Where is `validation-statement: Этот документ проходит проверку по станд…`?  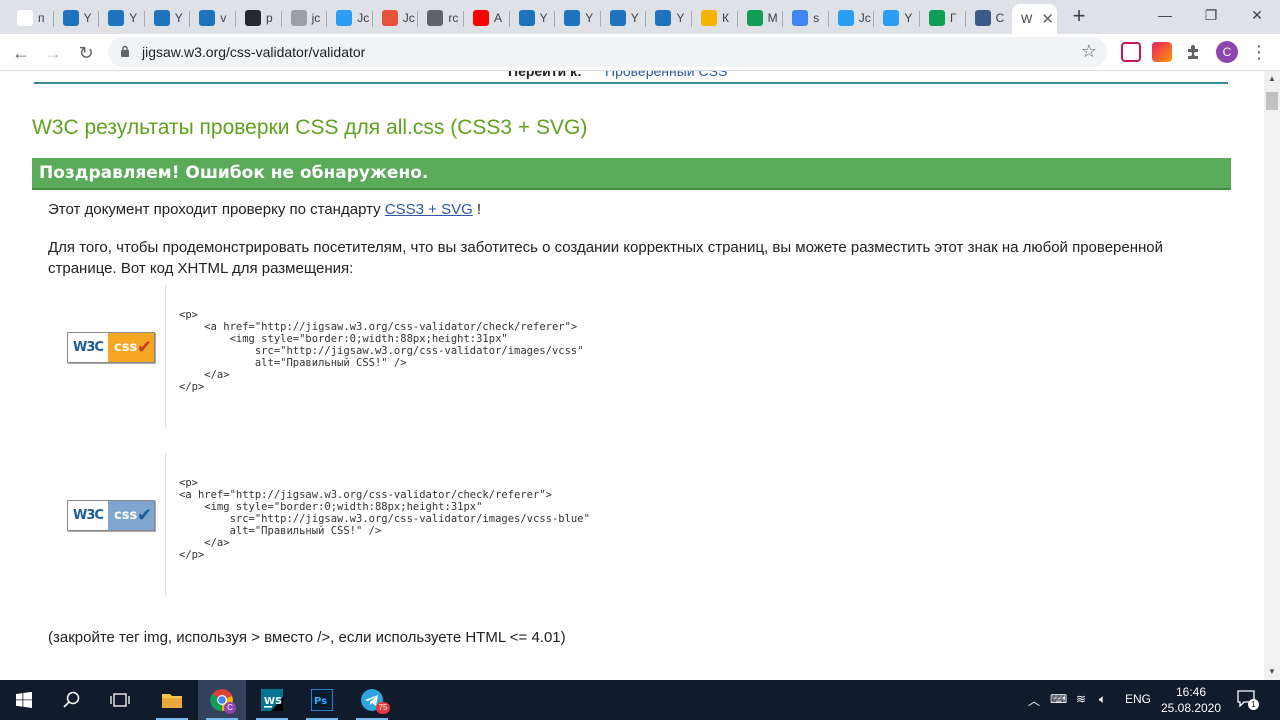 validation-statement: Этот документ проходит проверку по станд… is located at coordinates (264, 209).